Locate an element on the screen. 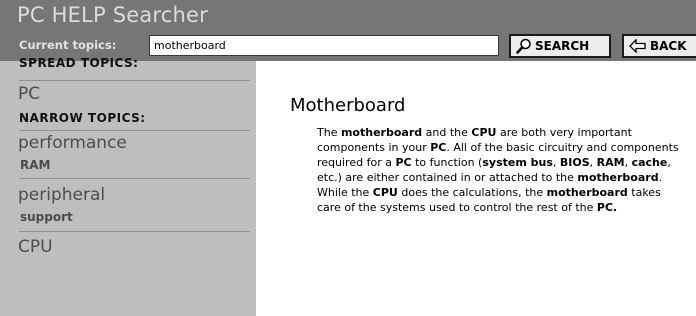  narrow-topic-performance: performance is located at coordinates (72, 143).